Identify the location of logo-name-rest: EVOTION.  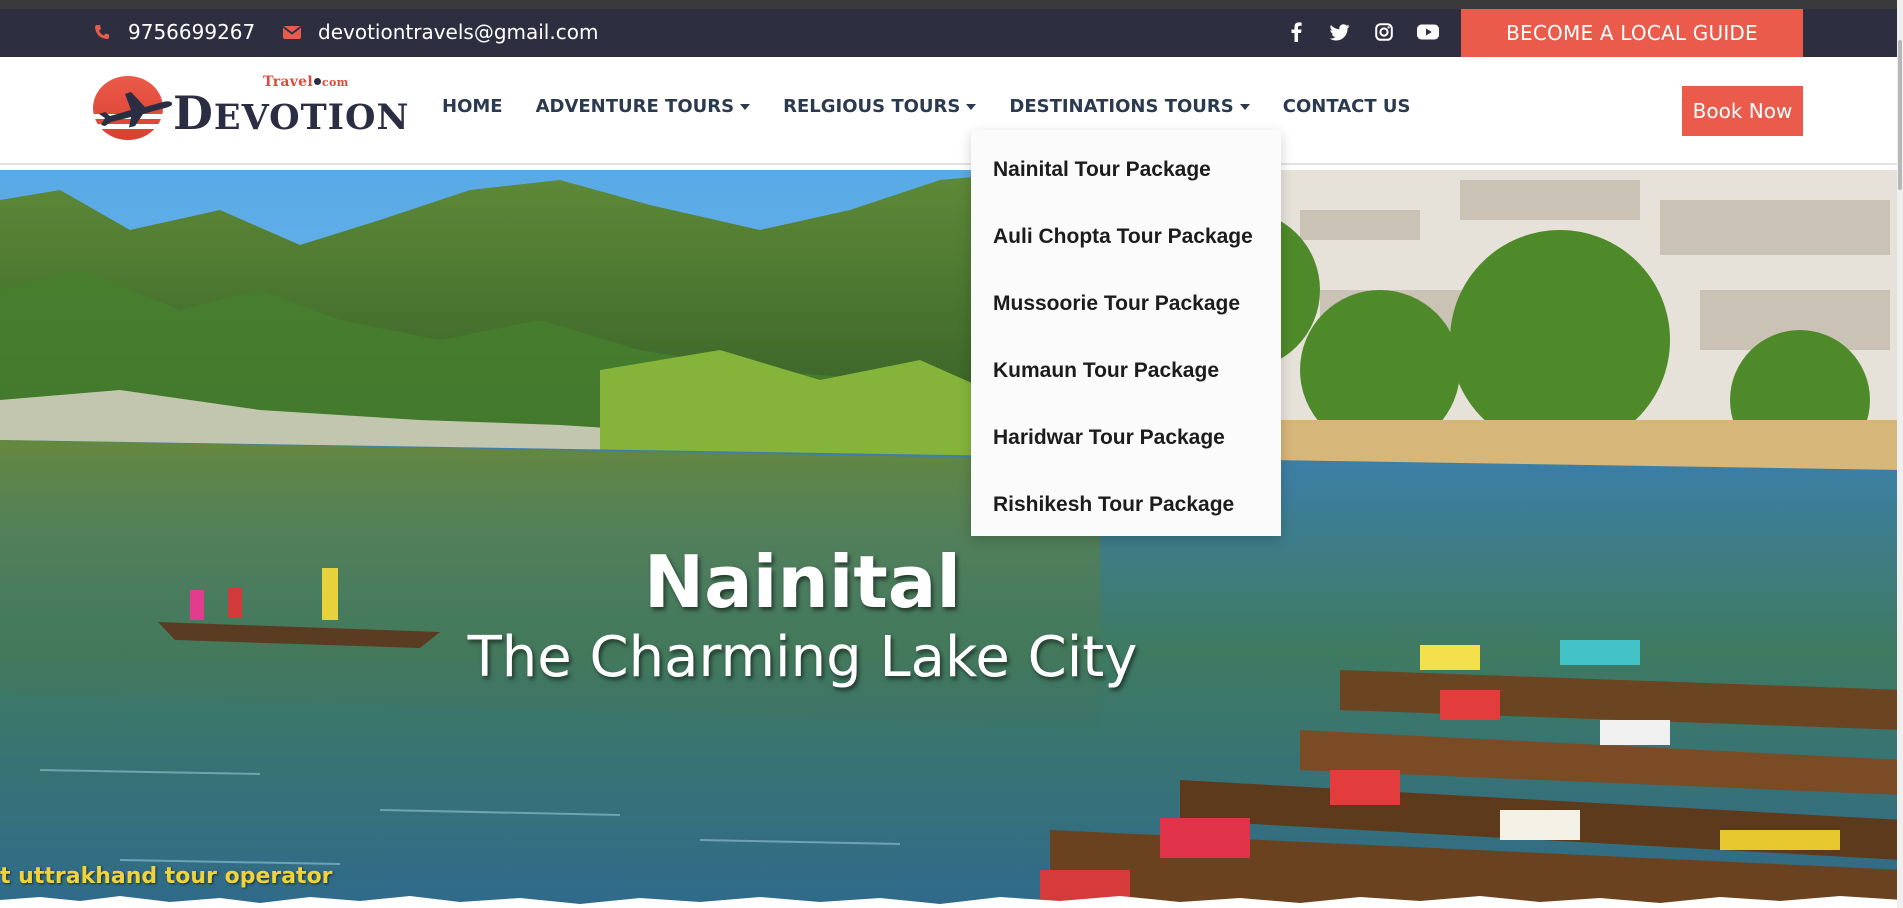
(311, 117).